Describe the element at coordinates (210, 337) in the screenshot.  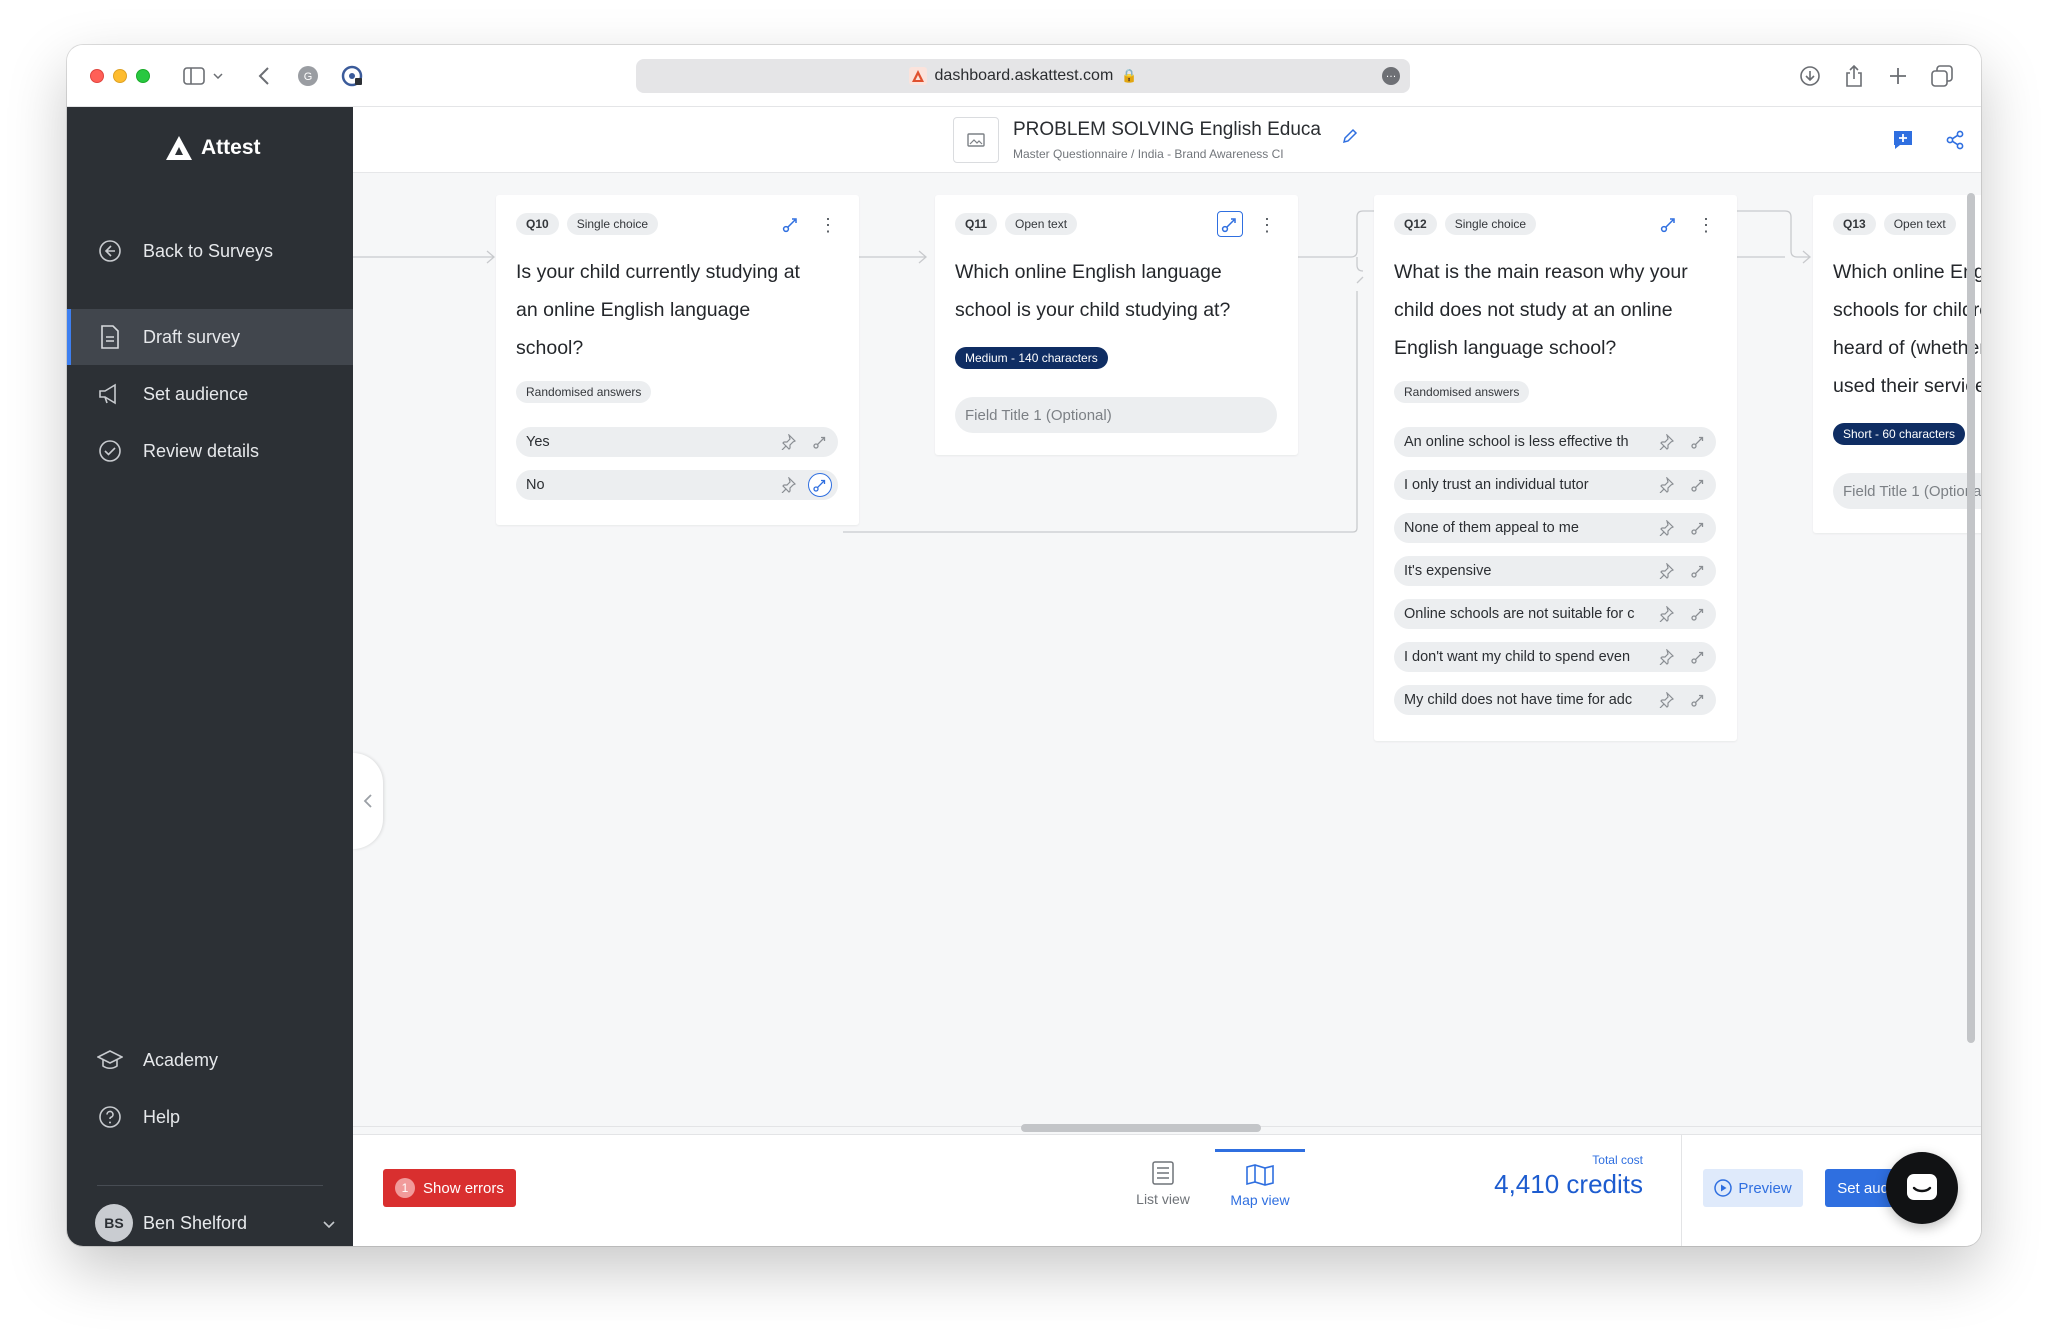
I see `sidebar-item-draft-survey: Draft survey` at that location.